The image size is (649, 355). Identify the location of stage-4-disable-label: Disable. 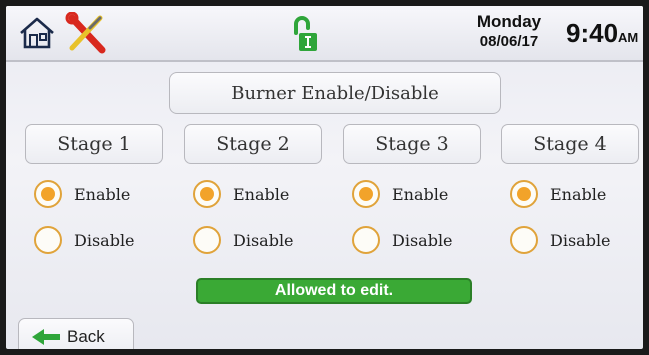
(580, 240).